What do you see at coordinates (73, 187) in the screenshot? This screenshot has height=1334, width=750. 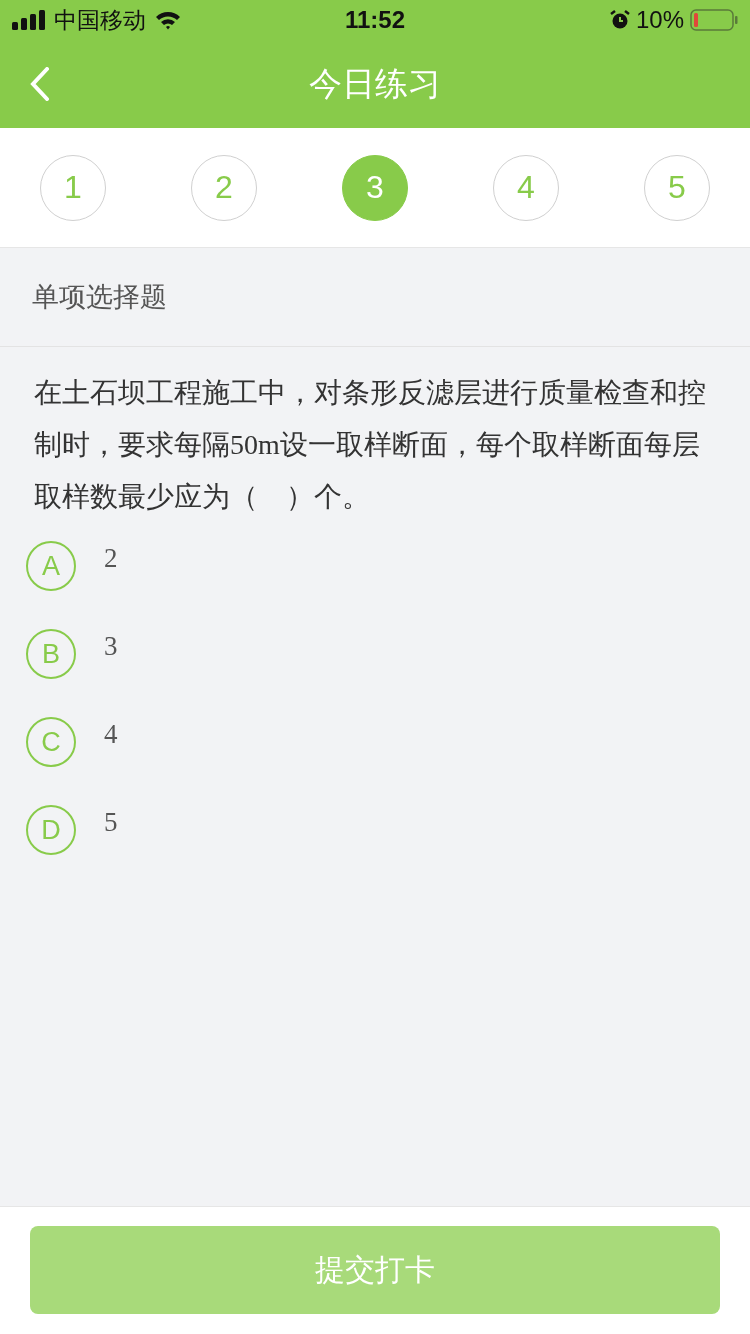 I see `question-number-tab: 1` at bounding box center [73, 187].